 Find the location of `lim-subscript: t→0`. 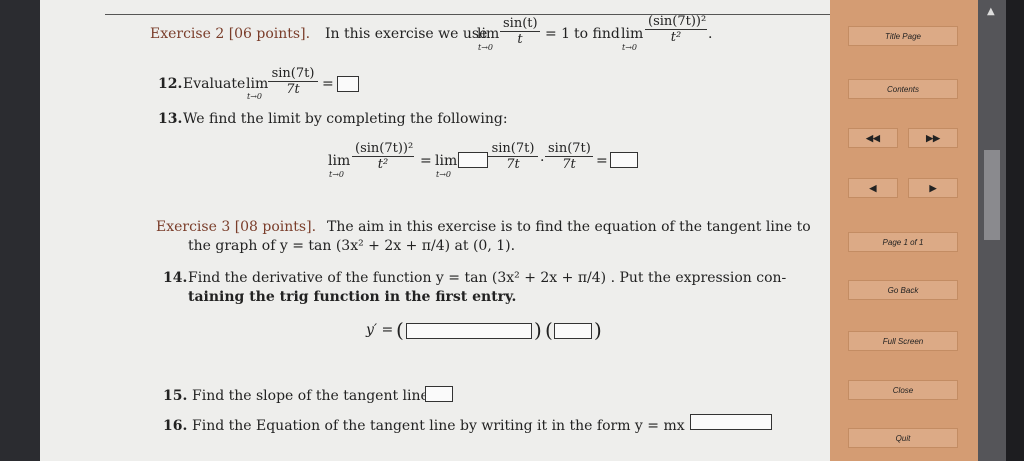

lim-subscript: t→0 is located at coordinates (486, 47).